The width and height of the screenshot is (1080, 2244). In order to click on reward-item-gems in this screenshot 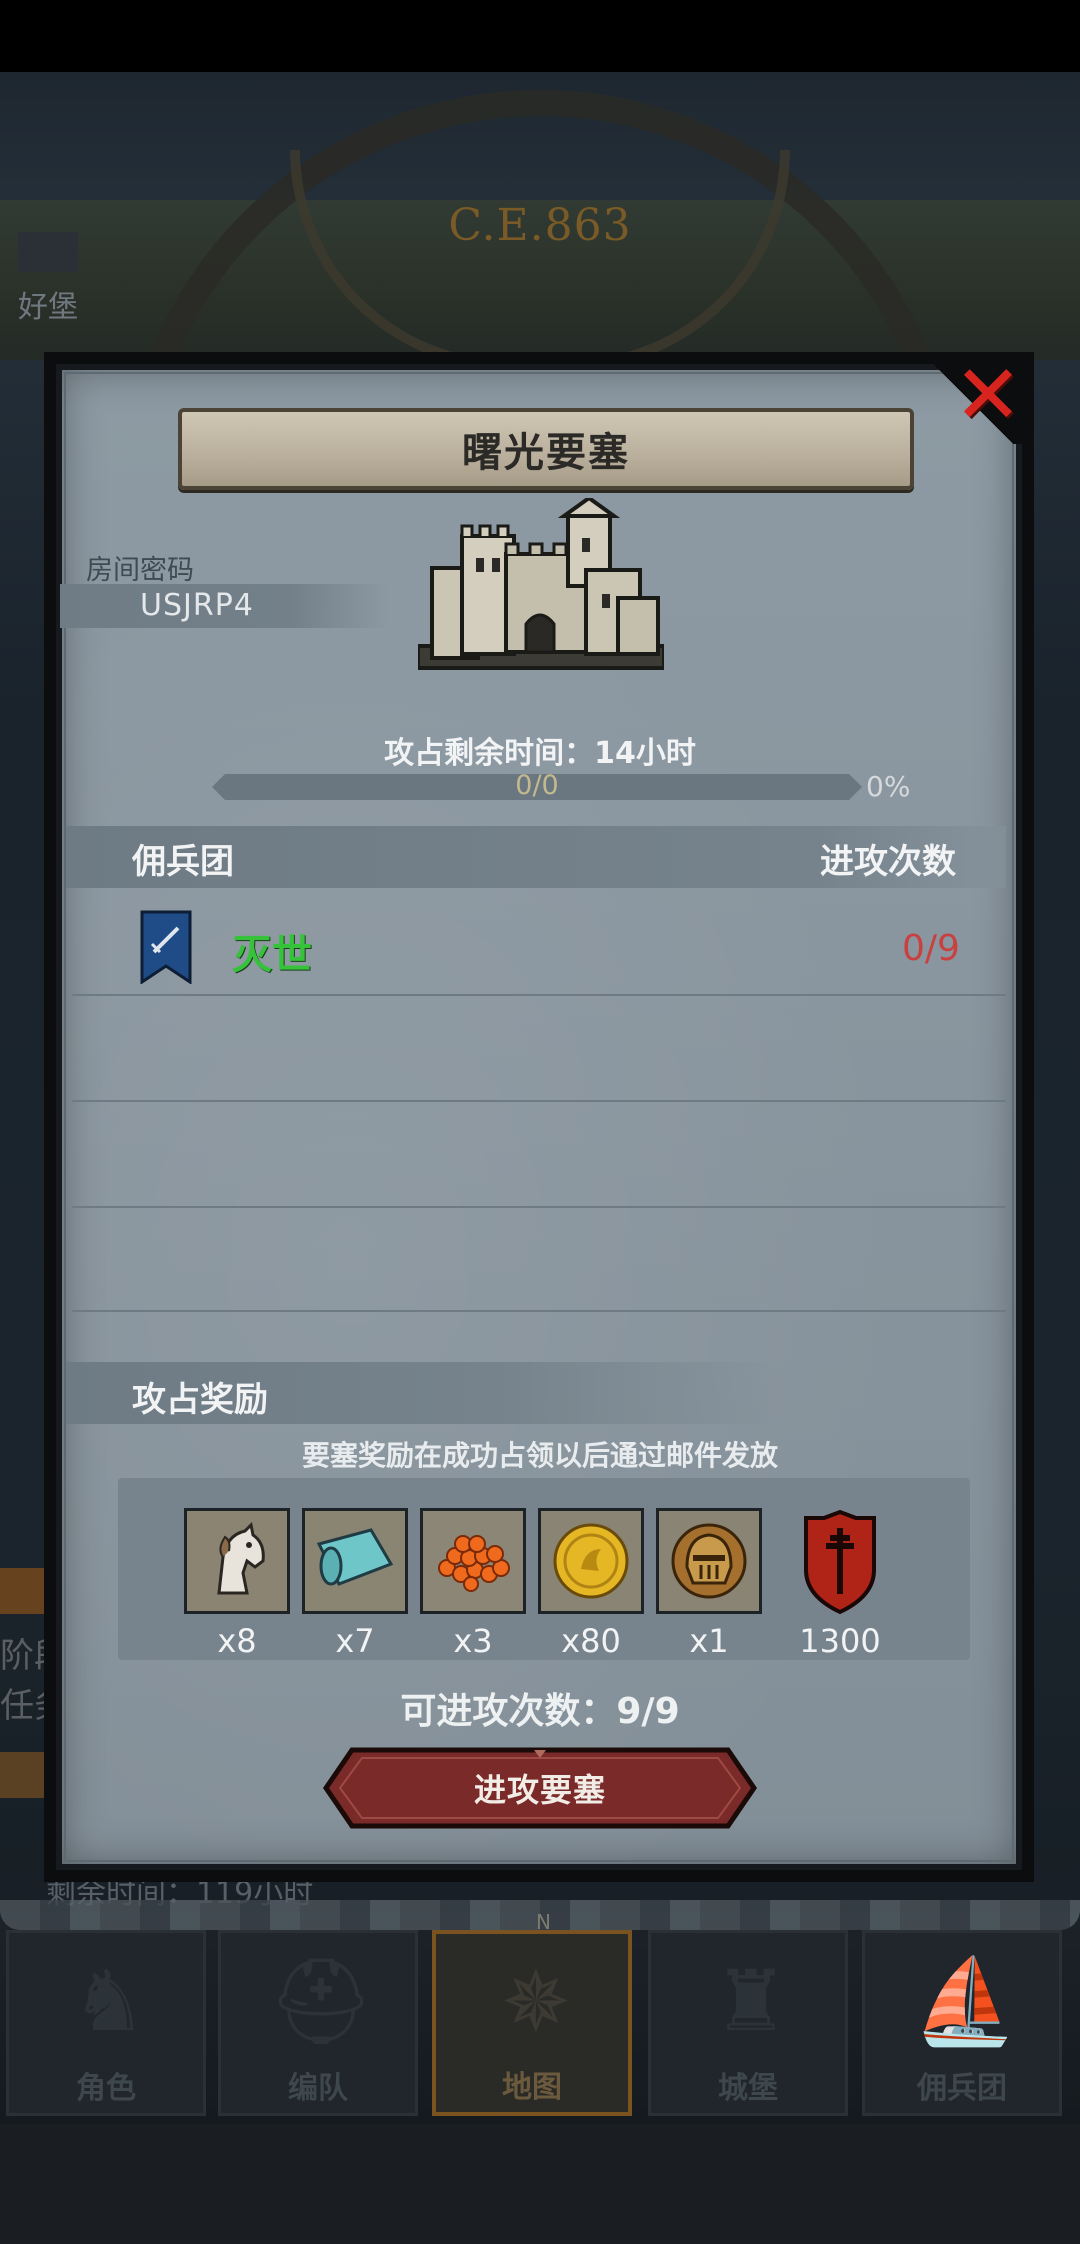, I will do `click(473, 1561)`.